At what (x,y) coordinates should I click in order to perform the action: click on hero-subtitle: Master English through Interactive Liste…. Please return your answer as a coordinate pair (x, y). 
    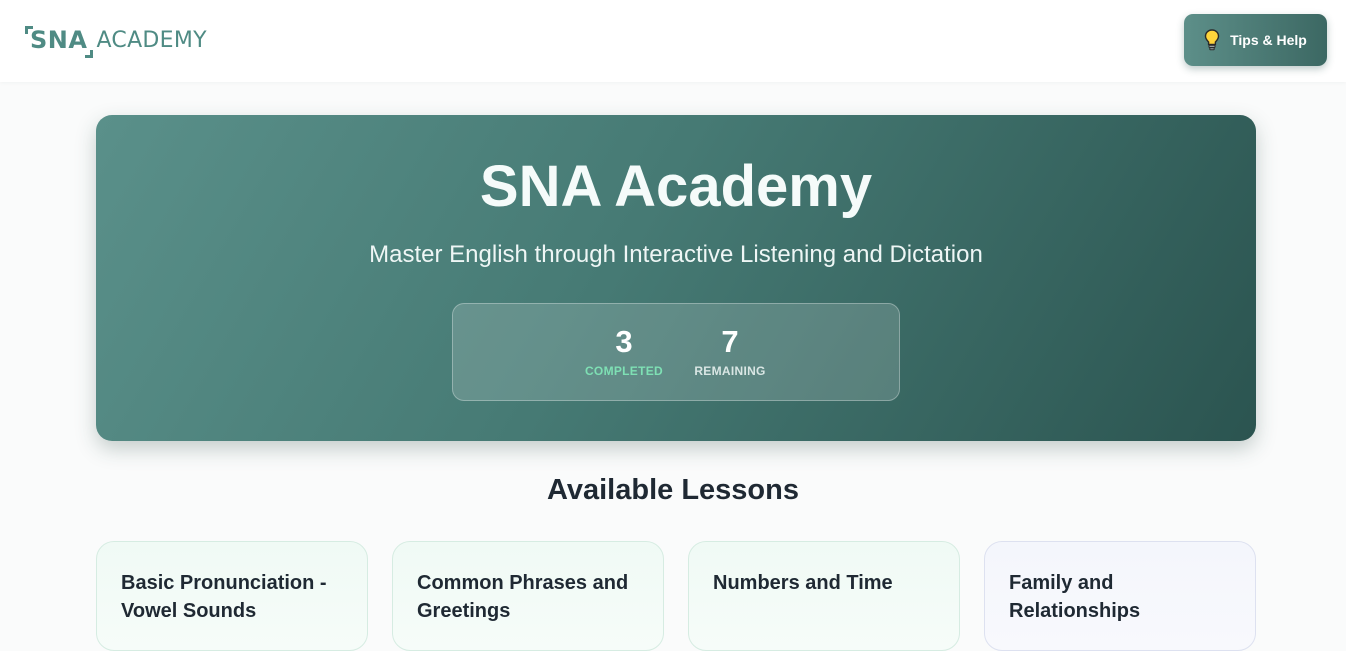
    Looking at the image, I should click on (676, 254).